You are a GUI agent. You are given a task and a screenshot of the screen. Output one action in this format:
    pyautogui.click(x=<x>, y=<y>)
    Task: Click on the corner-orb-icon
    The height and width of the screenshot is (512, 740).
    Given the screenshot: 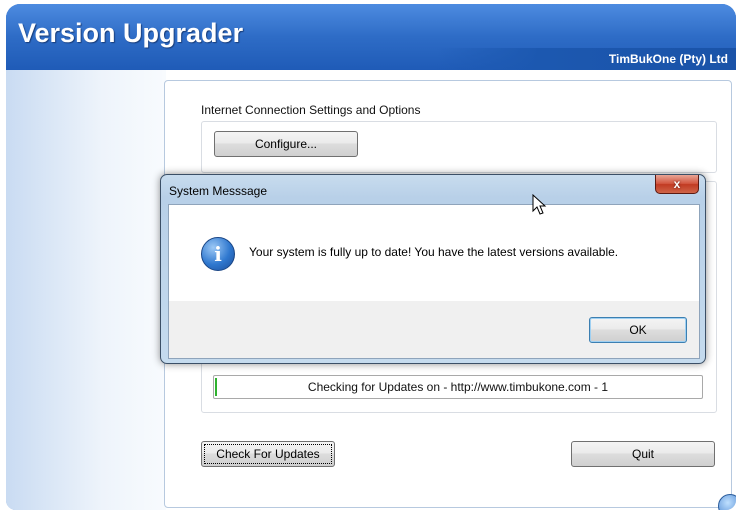 What is the action you would take?
    pyautogui.click(x=727, y=502)
    